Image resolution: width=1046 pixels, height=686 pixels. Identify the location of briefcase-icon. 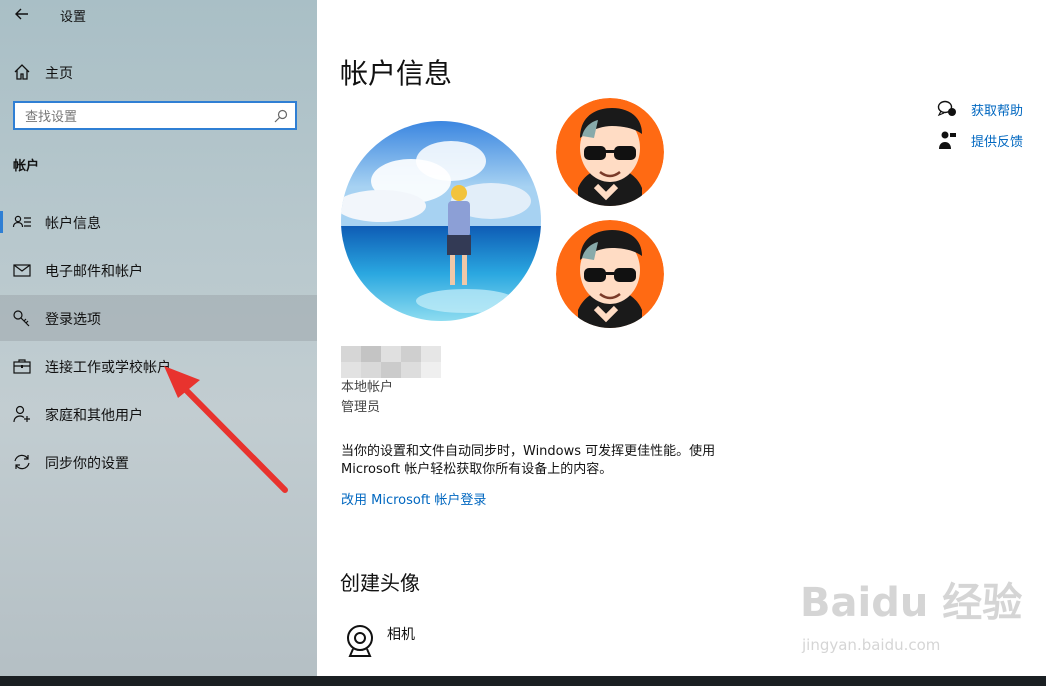
(22, 366).